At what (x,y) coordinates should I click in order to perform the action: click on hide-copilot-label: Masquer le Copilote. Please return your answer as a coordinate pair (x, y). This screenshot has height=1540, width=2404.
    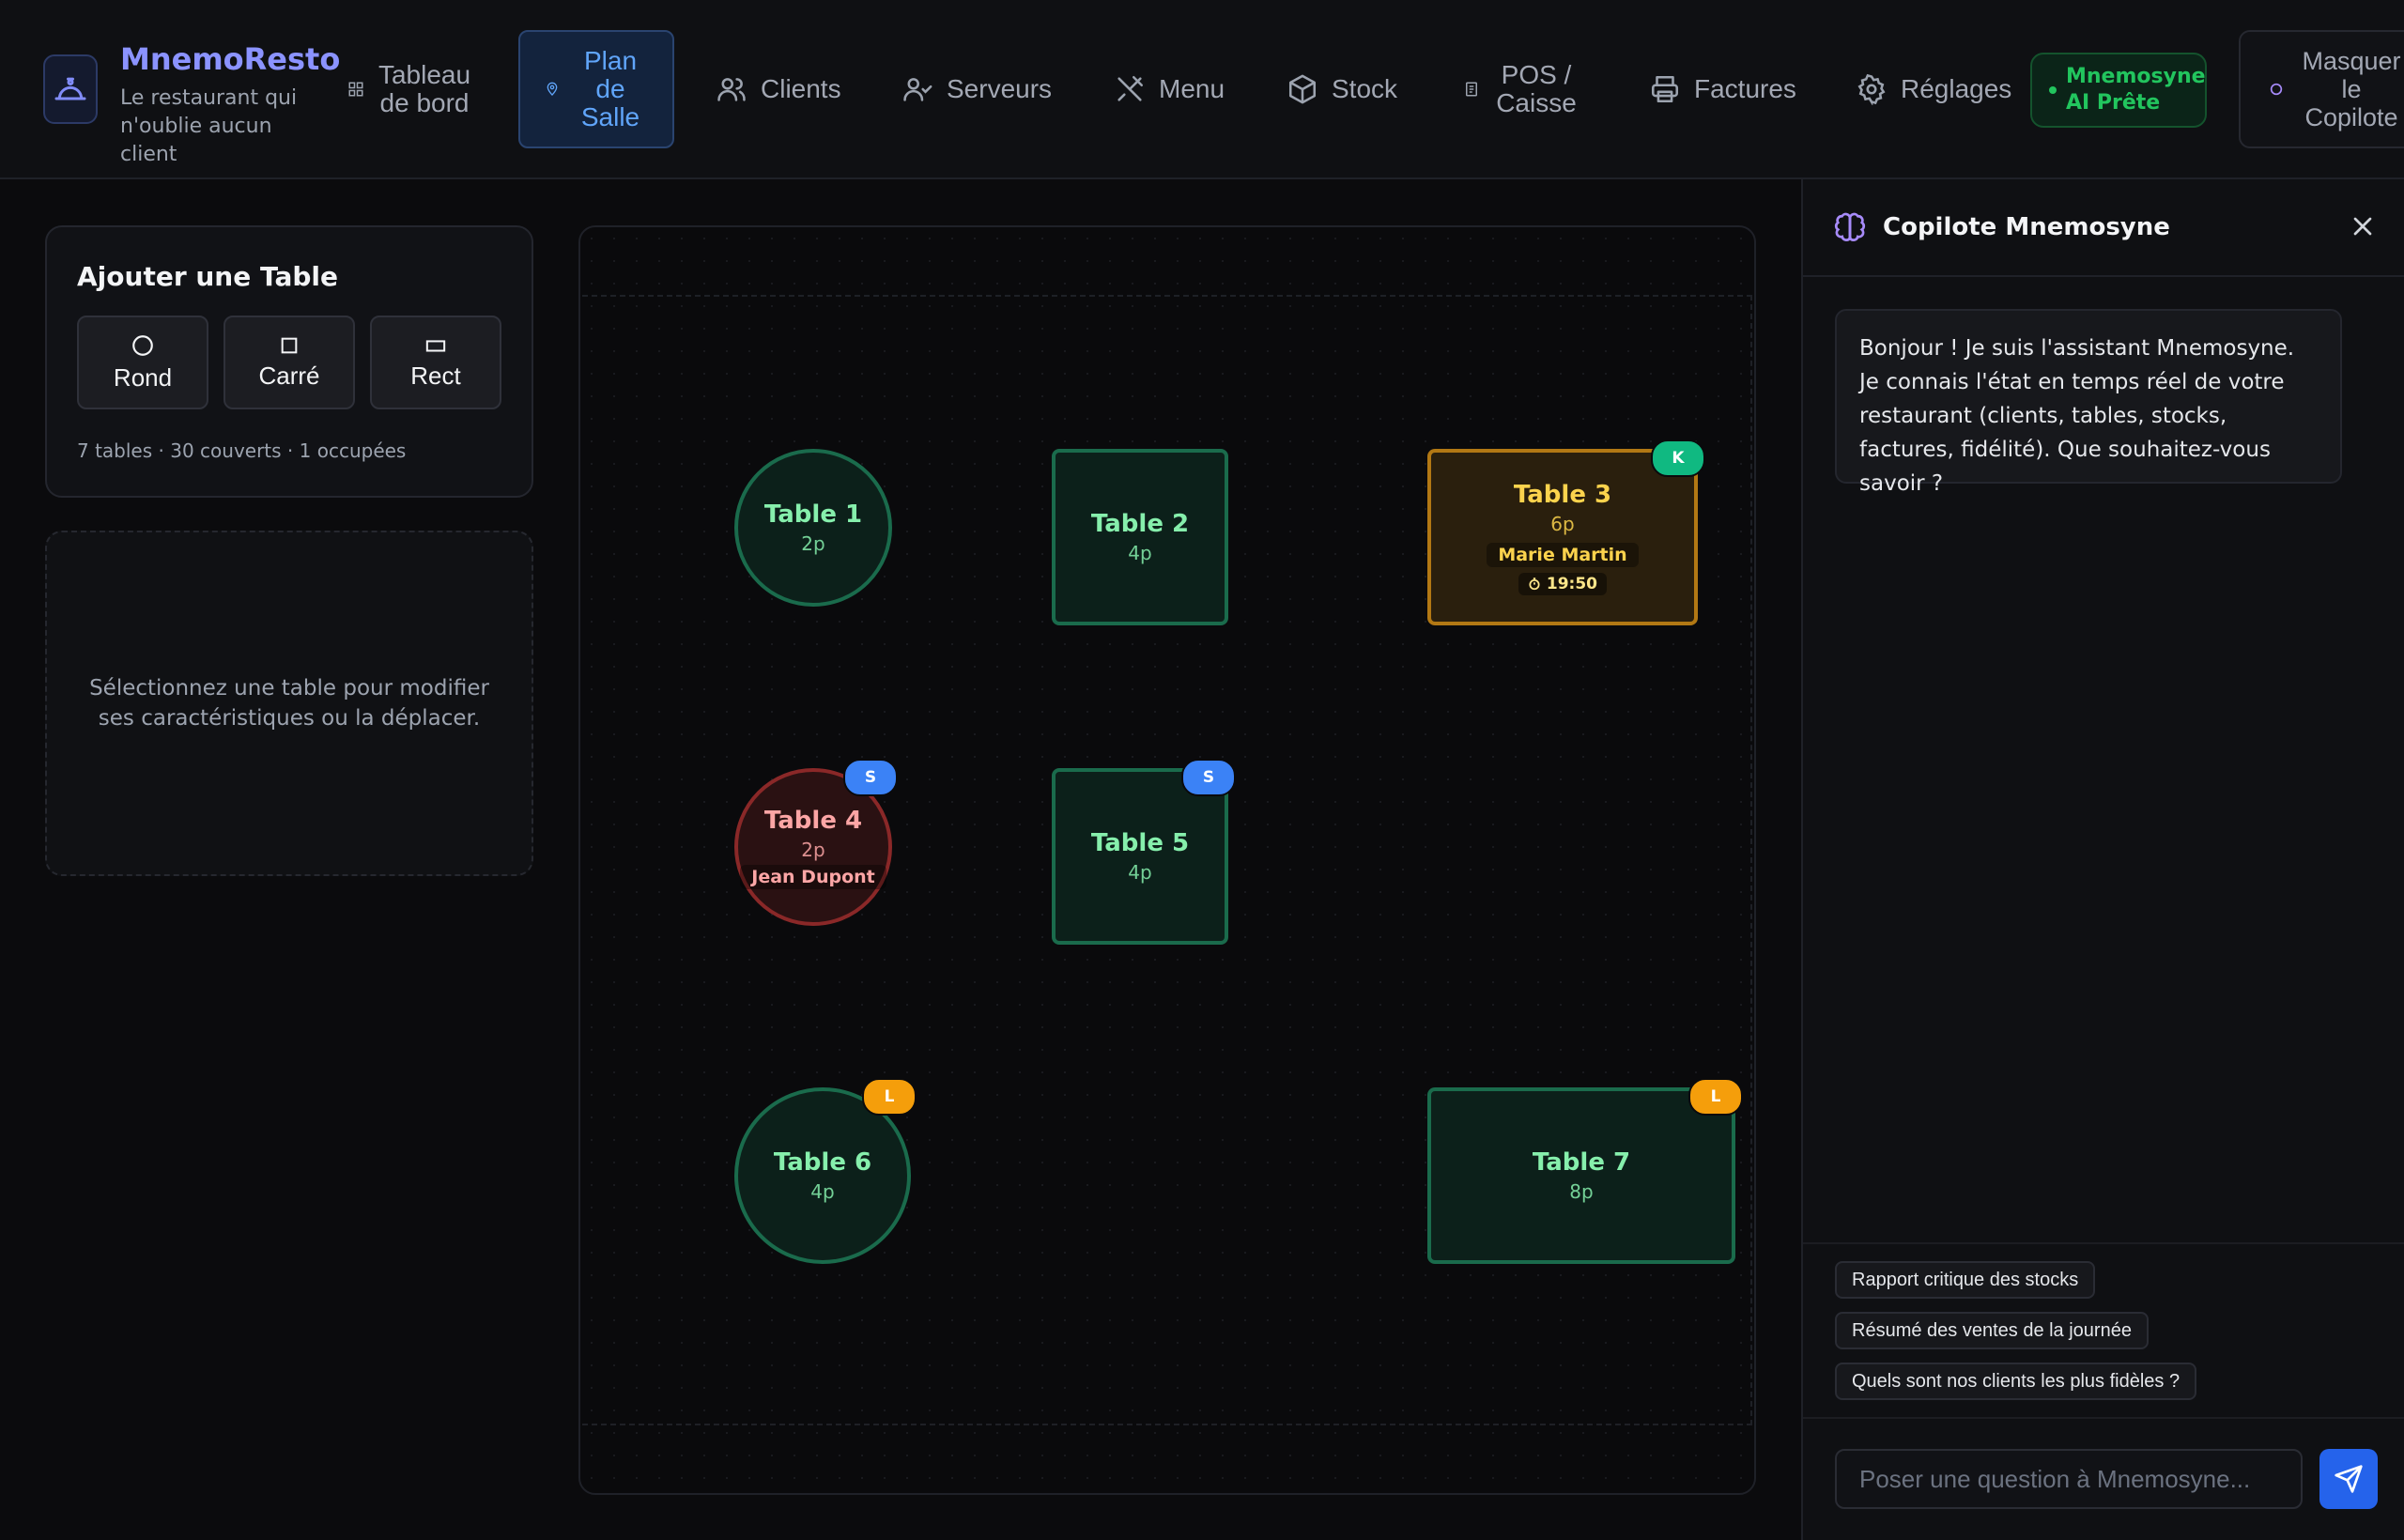
    Looking at the image, I should click on (2351, 89).